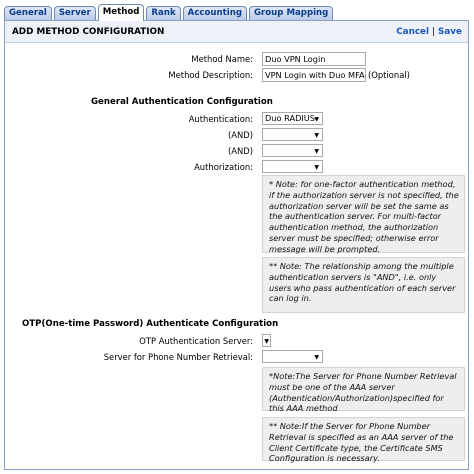 This screenshot has width=474, height=474. Describe the element at coordinates (292, 166) in the screenshot. I see `authorization-select: ▼` at that location.